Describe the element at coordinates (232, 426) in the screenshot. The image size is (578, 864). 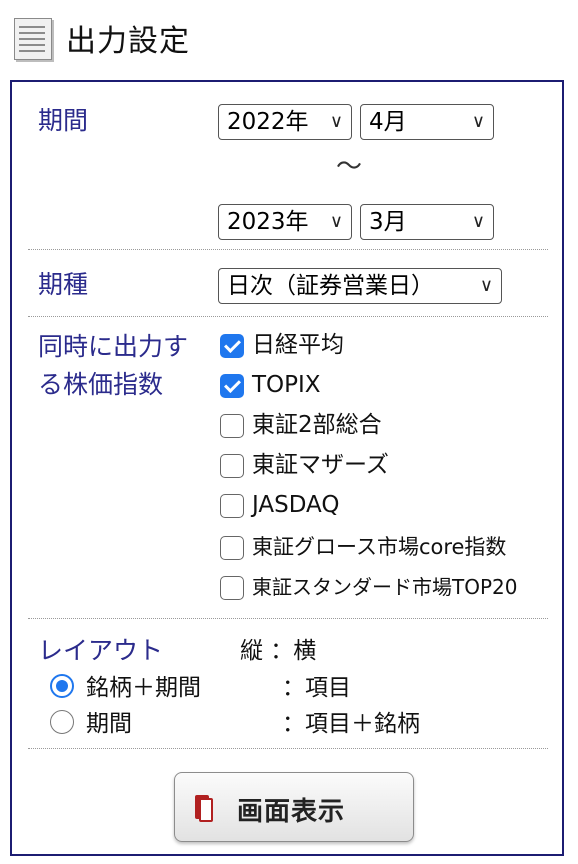
I see `tse2-checkbox` at that location.